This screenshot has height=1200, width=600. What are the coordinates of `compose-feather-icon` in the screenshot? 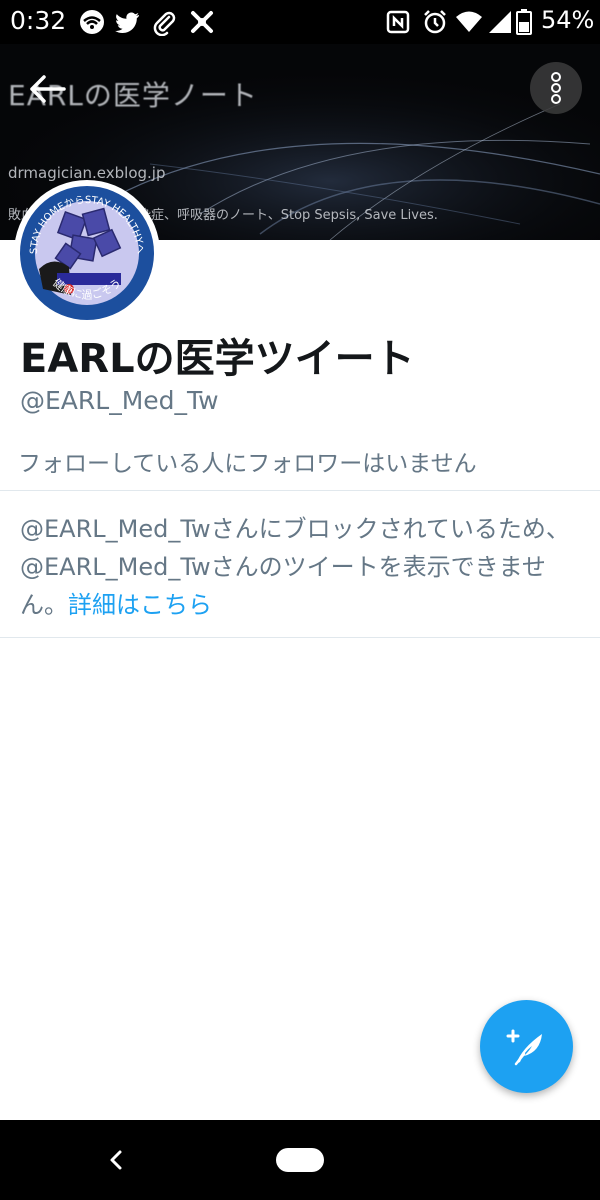 It's located at (524, 1047).